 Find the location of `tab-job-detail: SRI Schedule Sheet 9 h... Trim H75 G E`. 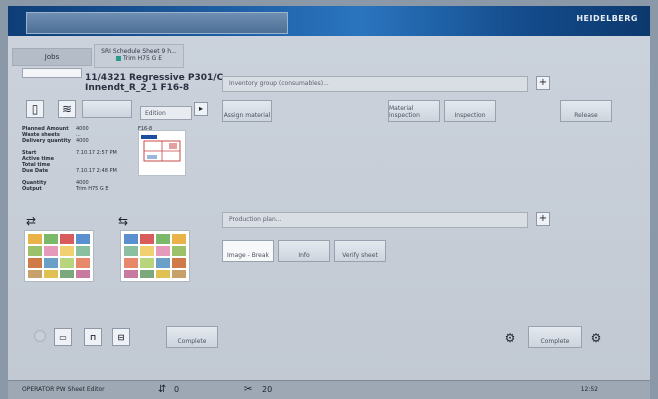

tab-job-detail: SRI Schedule Sheet 9 h... Trim H75 G E is located at coordinates (139, 56).